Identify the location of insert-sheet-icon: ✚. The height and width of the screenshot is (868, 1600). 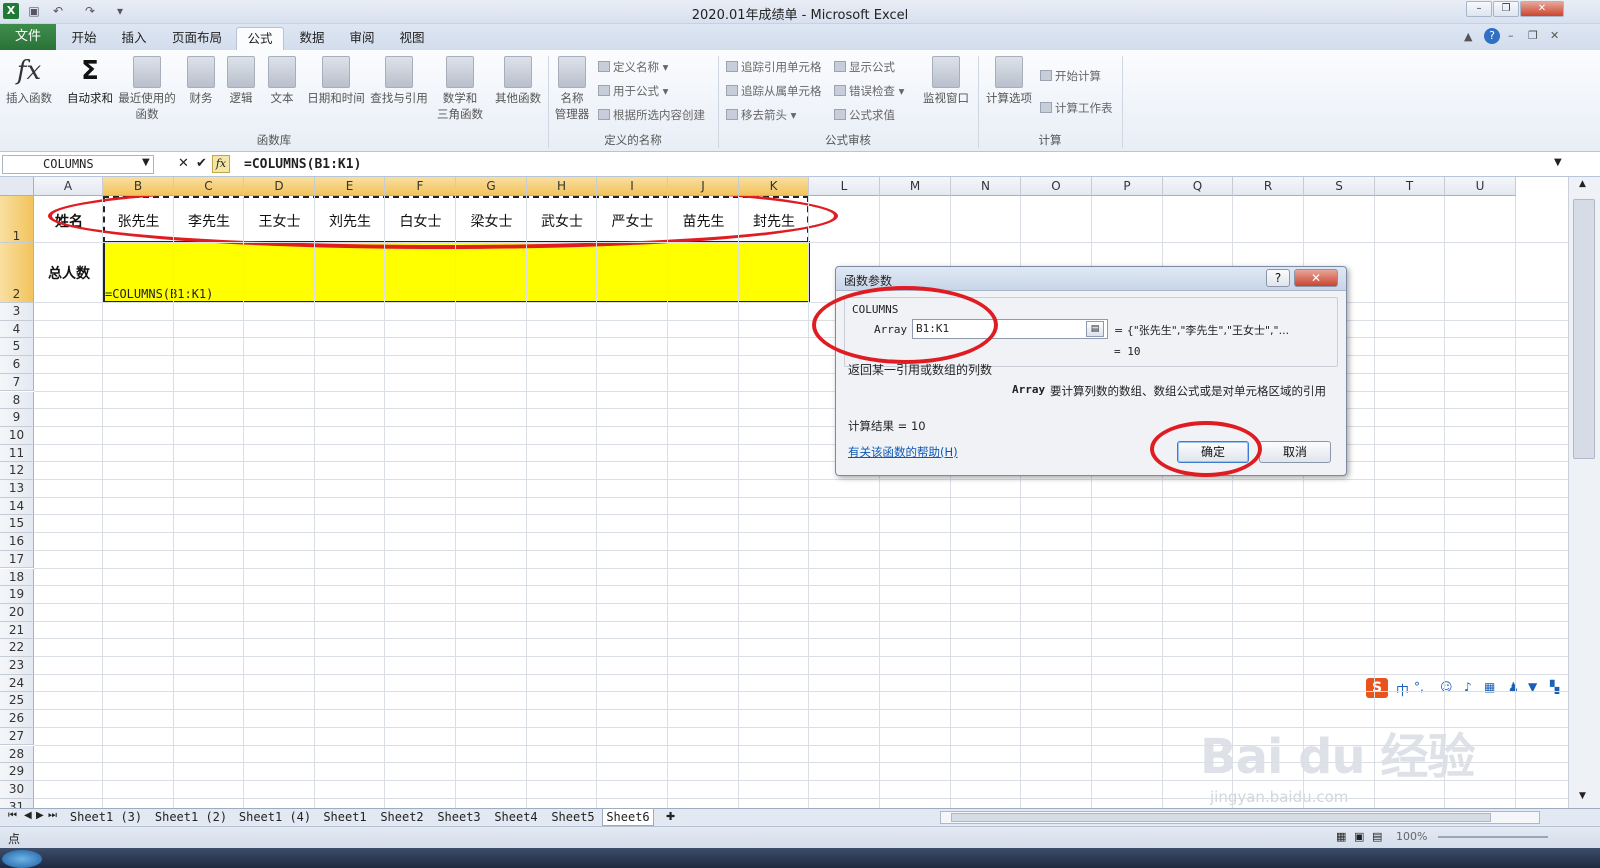
(670, 816).